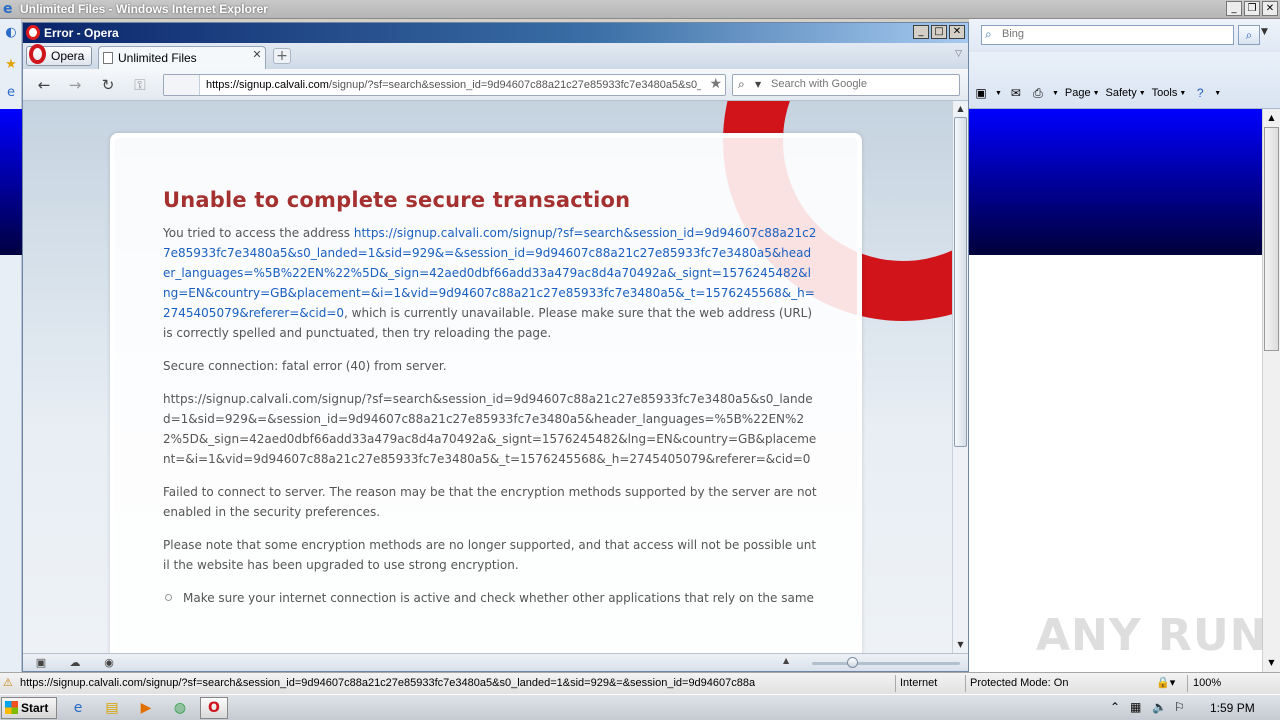  What do you see at coordinates (918, 683) in the screenshot?
I see `security-zone: Internet` at bounding box center [918, 683].